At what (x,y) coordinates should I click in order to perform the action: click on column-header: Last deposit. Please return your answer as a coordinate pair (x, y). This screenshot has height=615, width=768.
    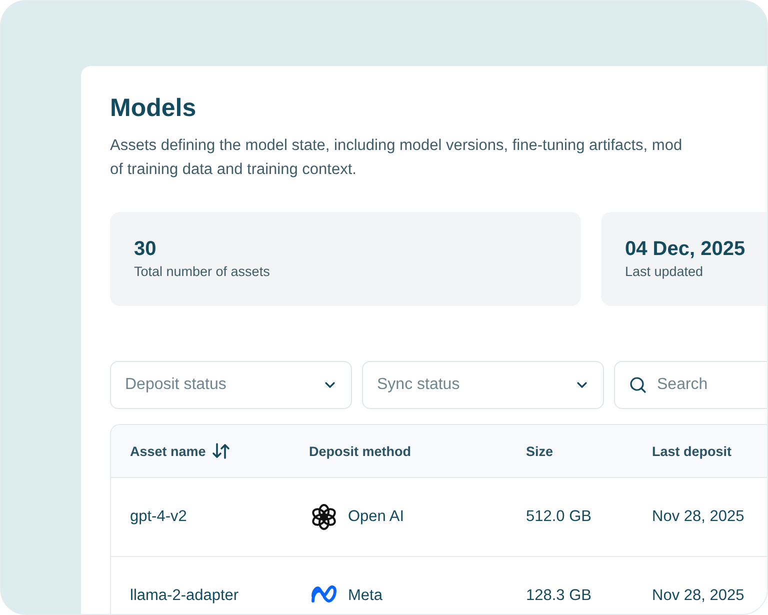
    Looking at the image, I should click on (692, 451).